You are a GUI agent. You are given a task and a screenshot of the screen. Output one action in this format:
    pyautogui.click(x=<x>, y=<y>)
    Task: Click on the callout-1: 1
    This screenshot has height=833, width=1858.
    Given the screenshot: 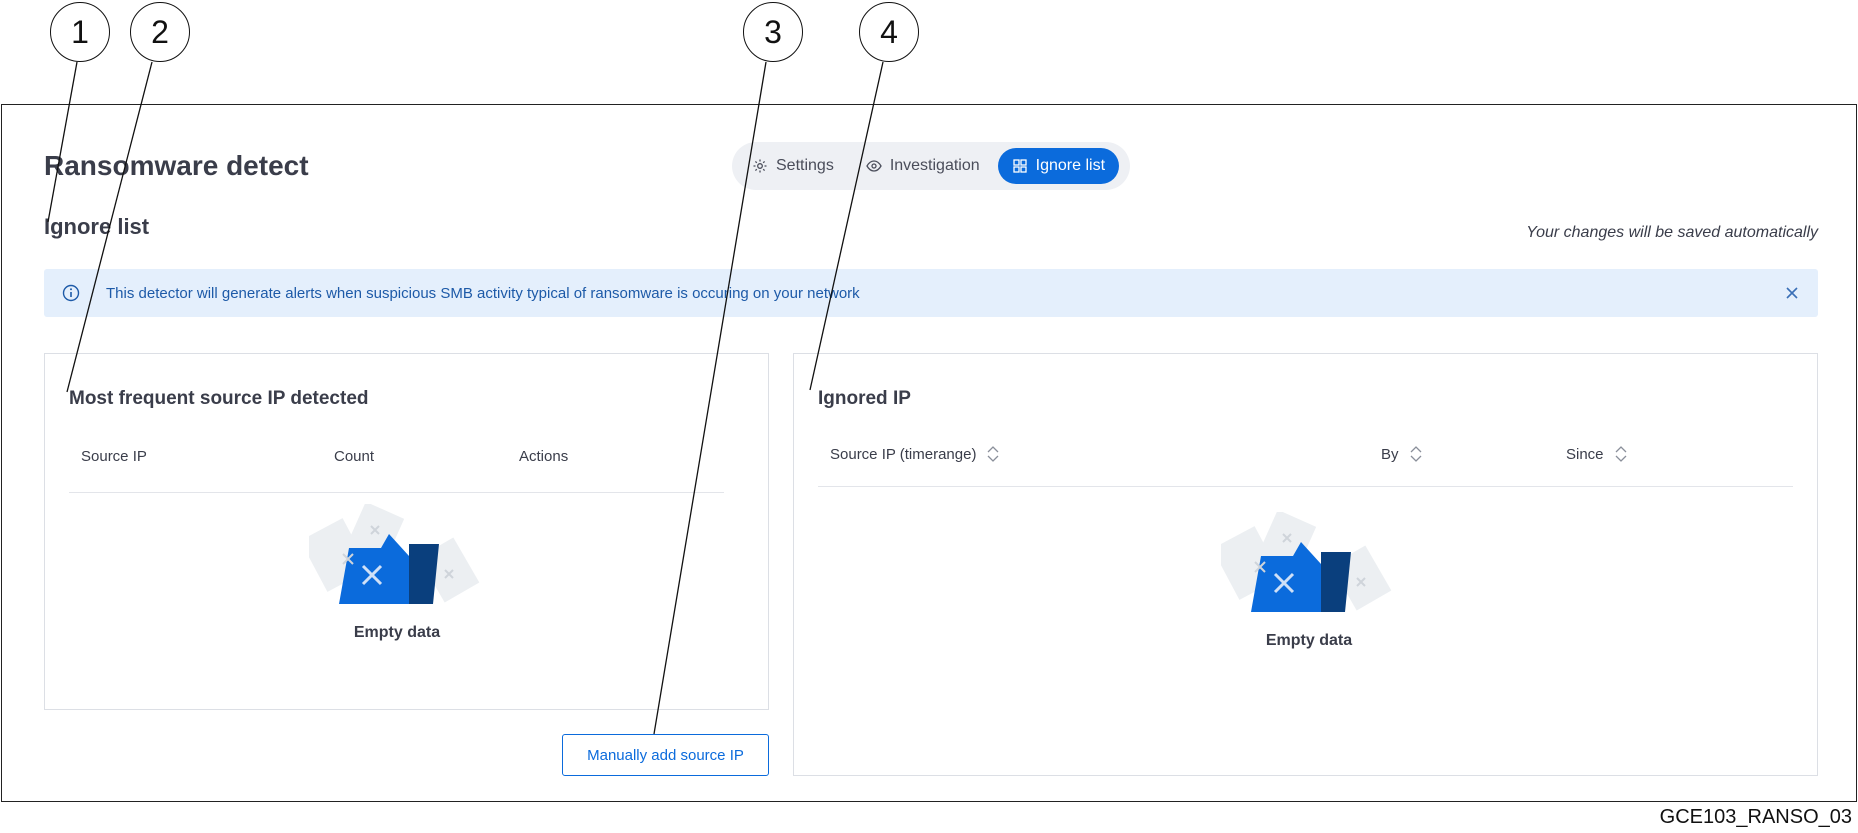 What is the action you would take?
    pyautogui.click(x=80, y=32)
    